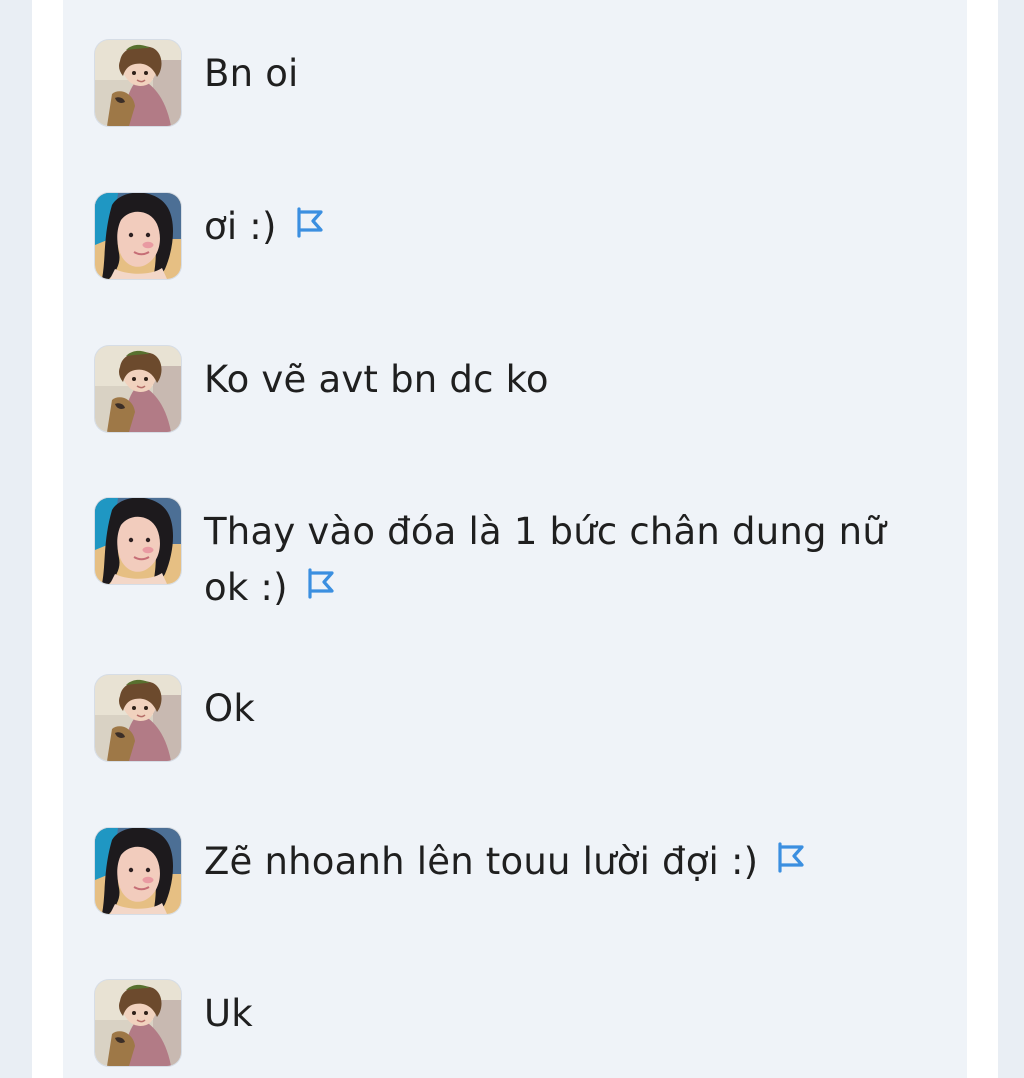 This screenshot has width=1024, height=1078. I want to click on message-text: Ok, so click(569, 709).